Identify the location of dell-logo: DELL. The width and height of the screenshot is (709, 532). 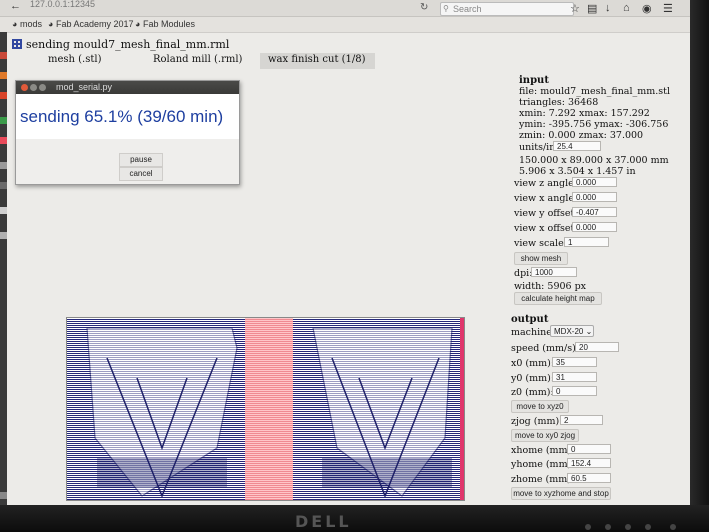
(323, 521).